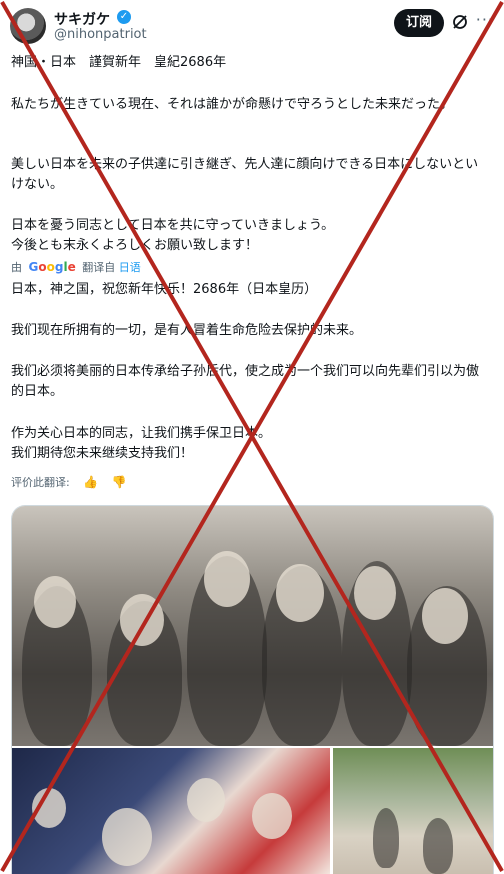 This screenshot has width=504, height=874. I want to click on jp-line-5: 今後とも末永くよろしくお願い致します！, so click(135, 245).